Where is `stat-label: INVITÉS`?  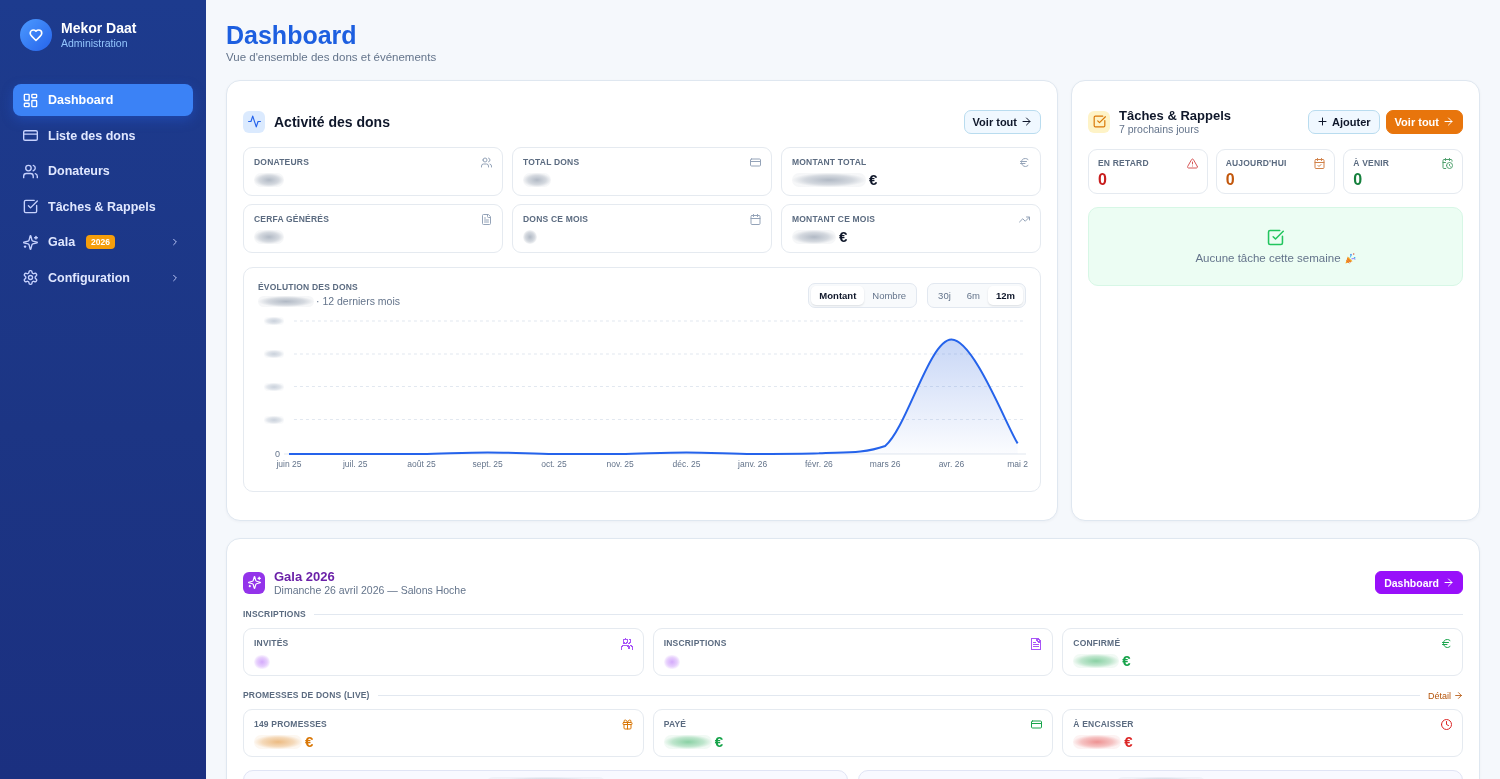
stat-label: INVITÉS is located at coordinates (271, 643).